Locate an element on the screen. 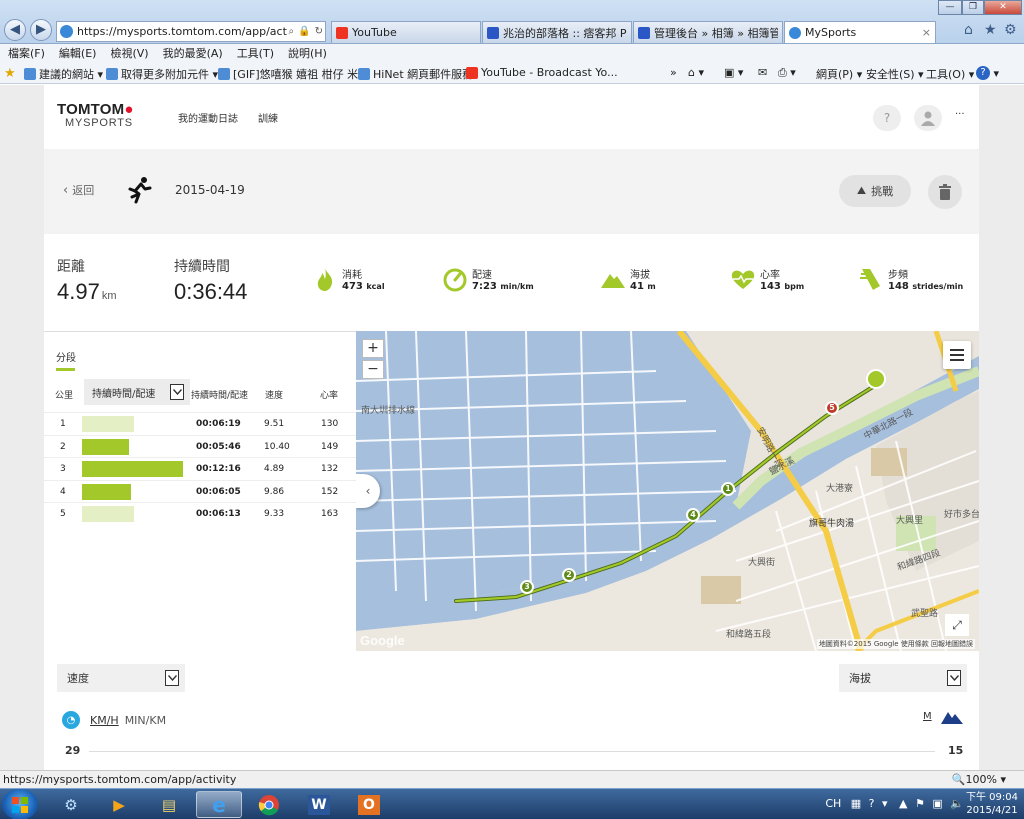 The width and height of the screenshot is (1024, 819). split-marker: 5 is located at coordinates (832, 408).